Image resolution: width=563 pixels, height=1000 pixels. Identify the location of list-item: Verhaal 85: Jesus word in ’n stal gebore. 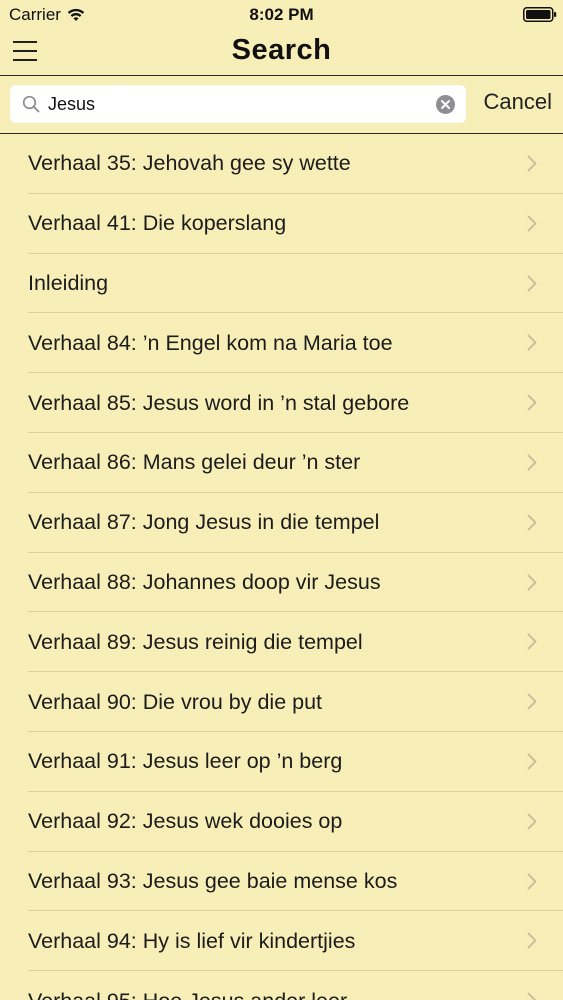
(281, 403).